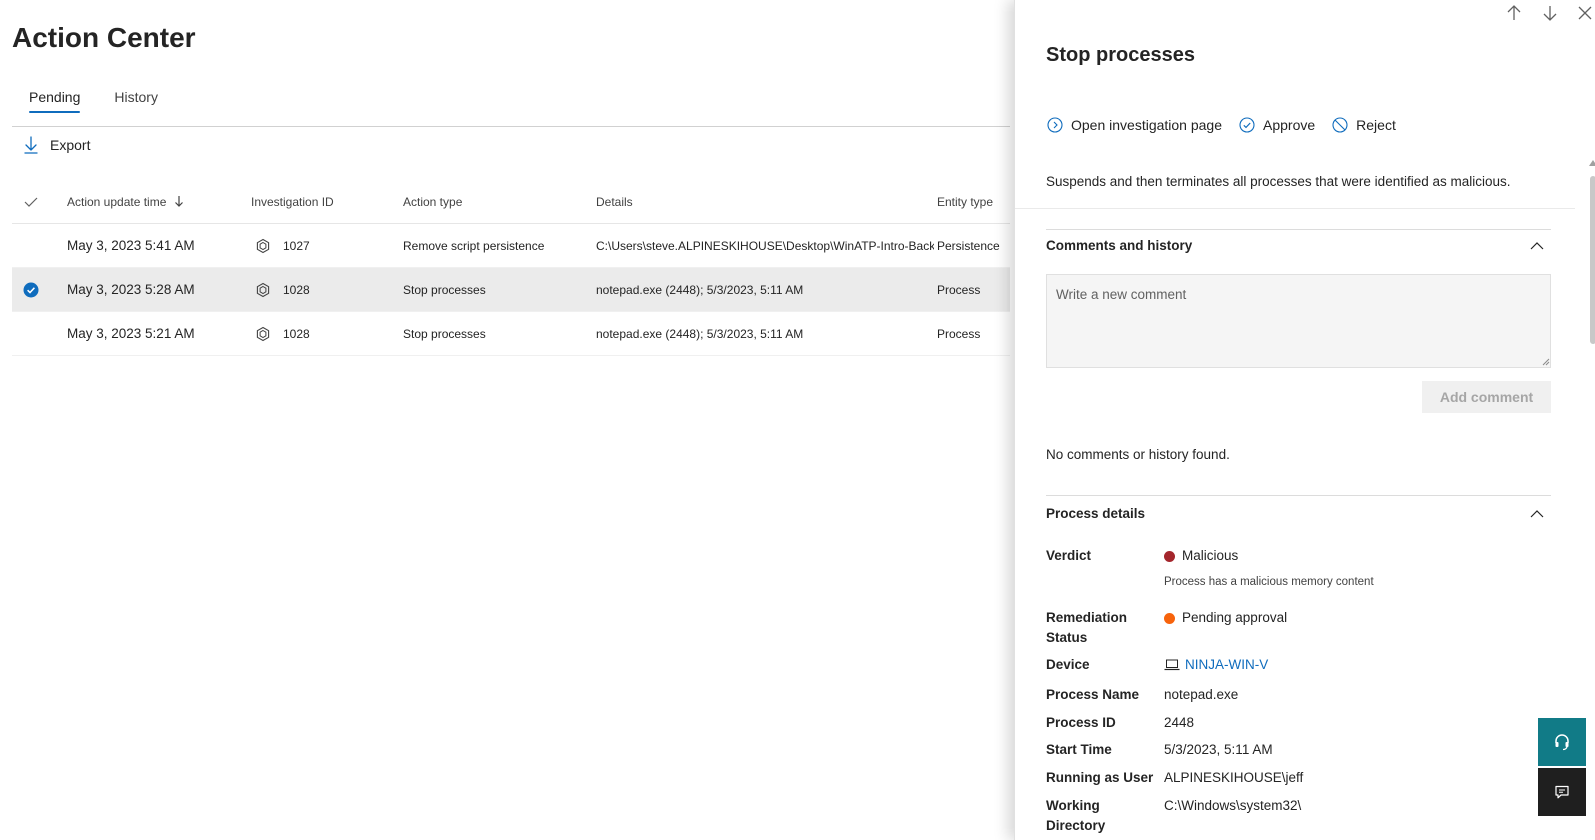 The width and height of the screenshot is (1595, 840). I want to click on tab-pending: Pending, so click(55, 99).